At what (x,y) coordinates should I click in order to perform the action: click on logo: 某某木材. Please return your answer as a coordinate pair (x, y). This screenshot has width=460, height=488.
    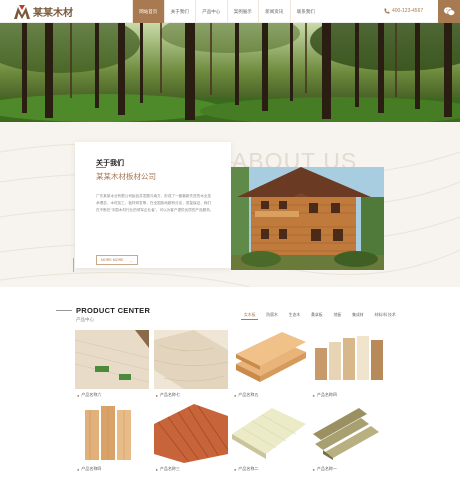
    Looking at the image, I should click on (43, 11).